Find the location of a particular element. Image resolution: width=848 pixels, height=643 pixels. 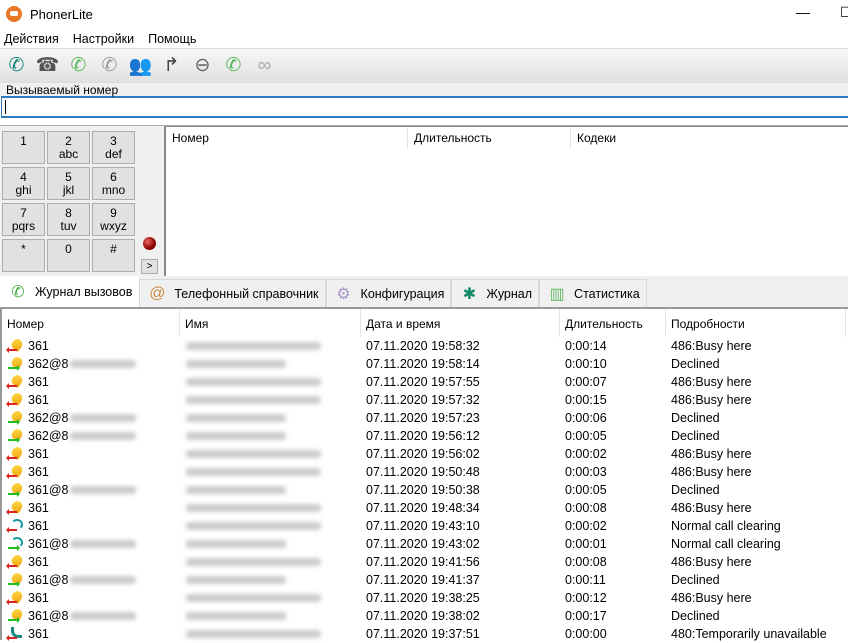

menu-item-2: Помощь is located at coordinates (172, 39).